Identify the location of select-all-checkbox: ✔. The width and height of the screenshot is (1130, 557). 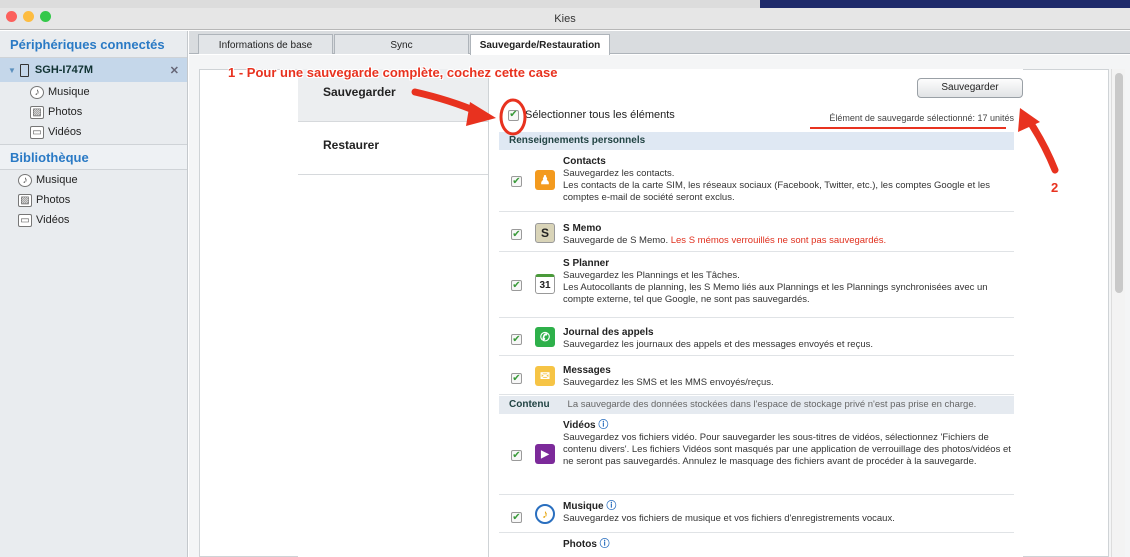
(513, 115).